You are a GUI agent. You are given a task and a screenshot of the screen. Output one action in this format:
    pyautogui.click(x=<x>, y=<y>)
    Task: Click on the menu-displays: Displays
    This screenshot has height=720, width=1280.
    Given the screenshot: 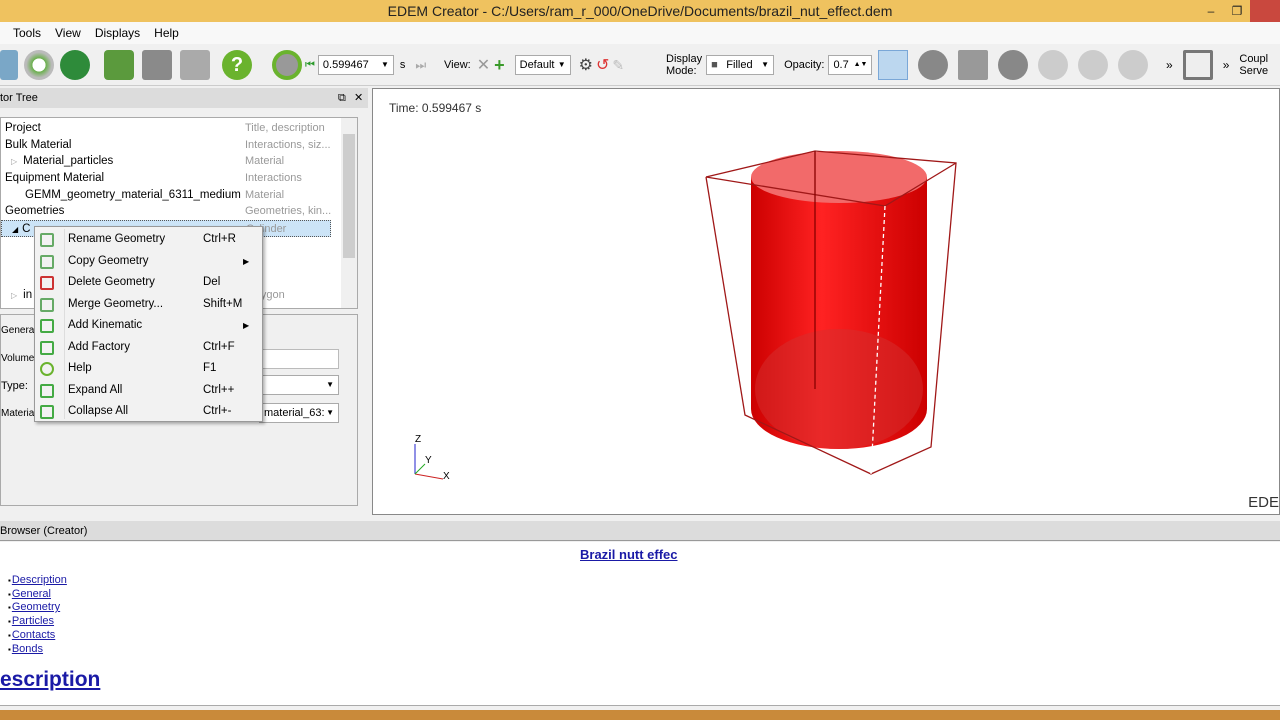 What is the action you would take?
    pyautogui.click(x=117, y=33)
    